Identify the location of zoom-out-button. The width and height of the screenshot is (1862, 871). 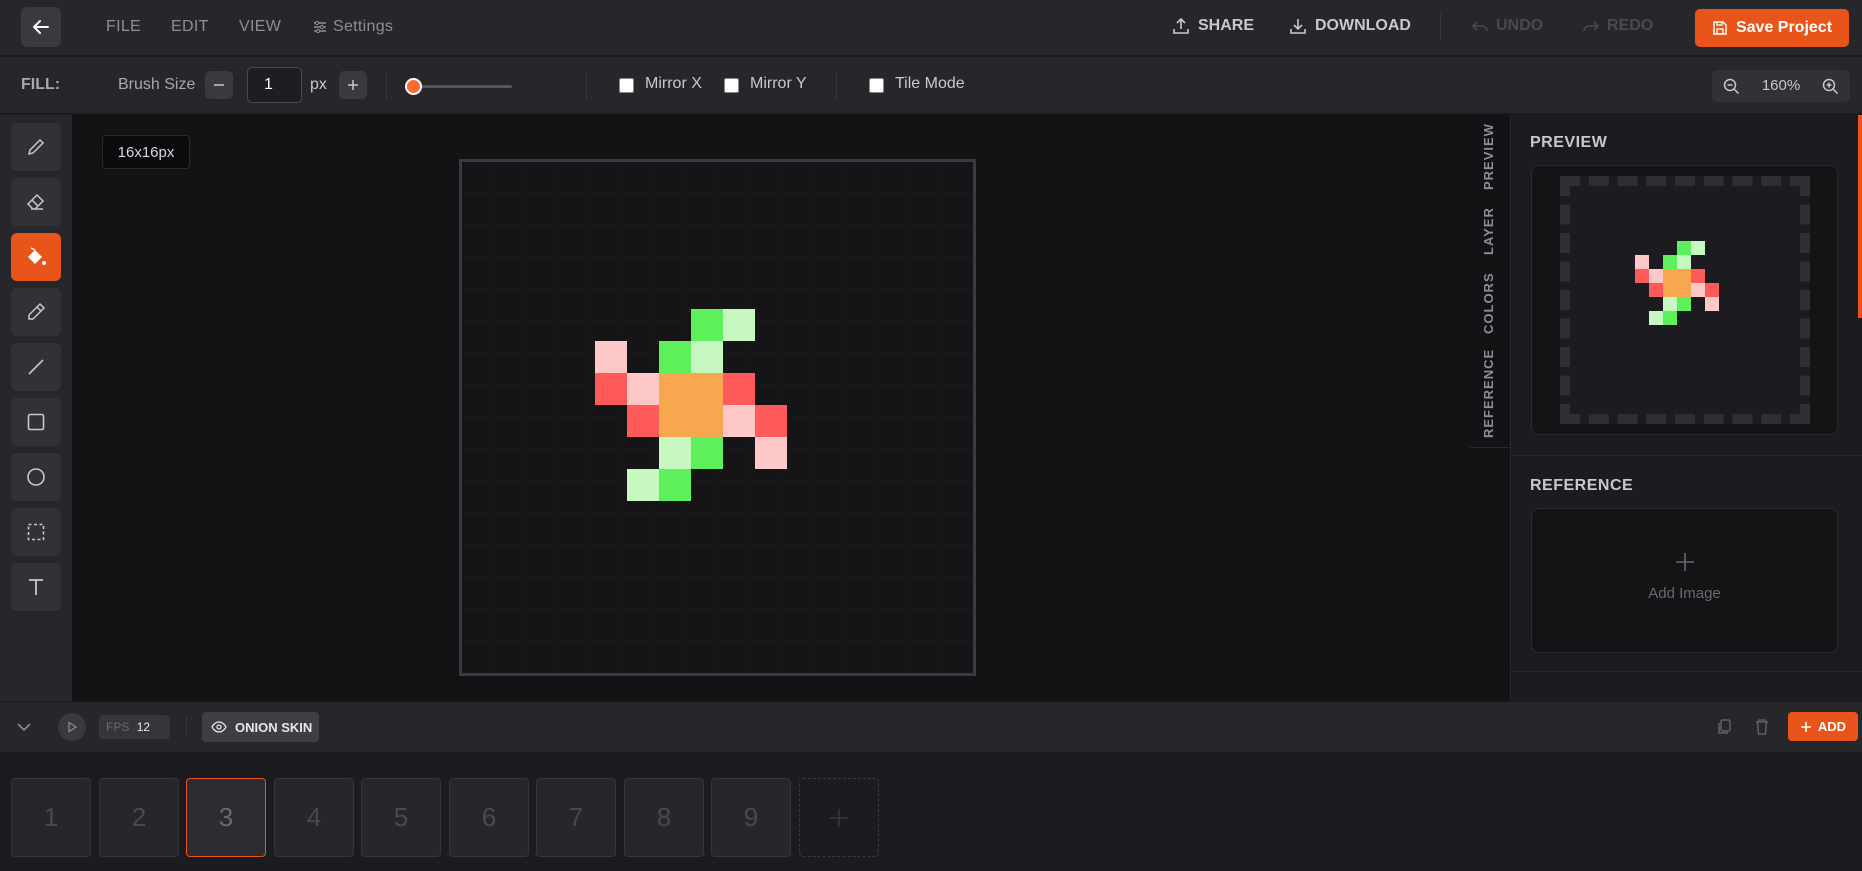
(1731, 86).